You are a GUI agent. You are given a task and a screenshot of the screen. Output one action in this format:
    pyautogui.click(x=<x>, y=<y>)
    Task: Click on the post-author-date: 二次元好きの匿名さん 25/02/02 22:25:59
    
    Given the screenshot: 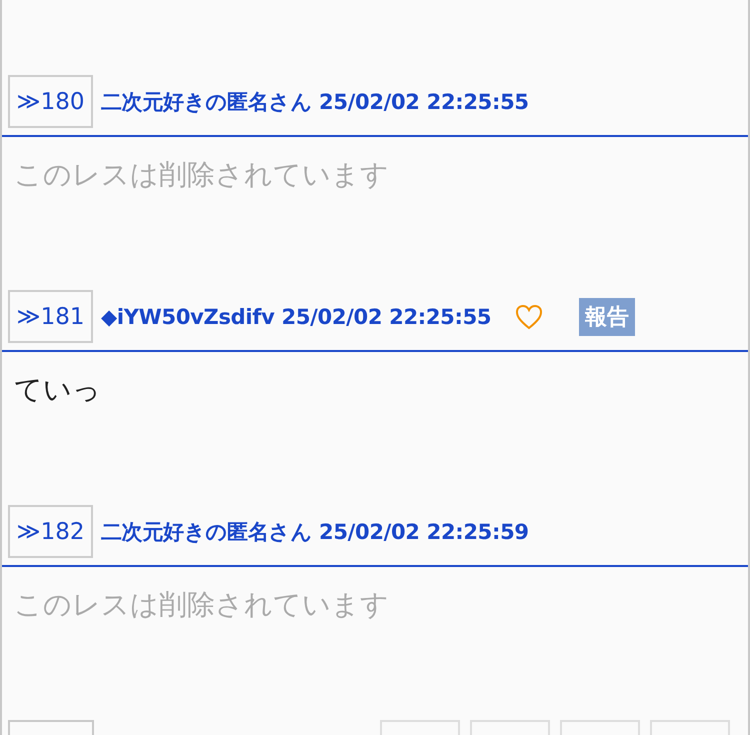 What is the action you would take?
    pyautogui.click(x=315, y=532)
    